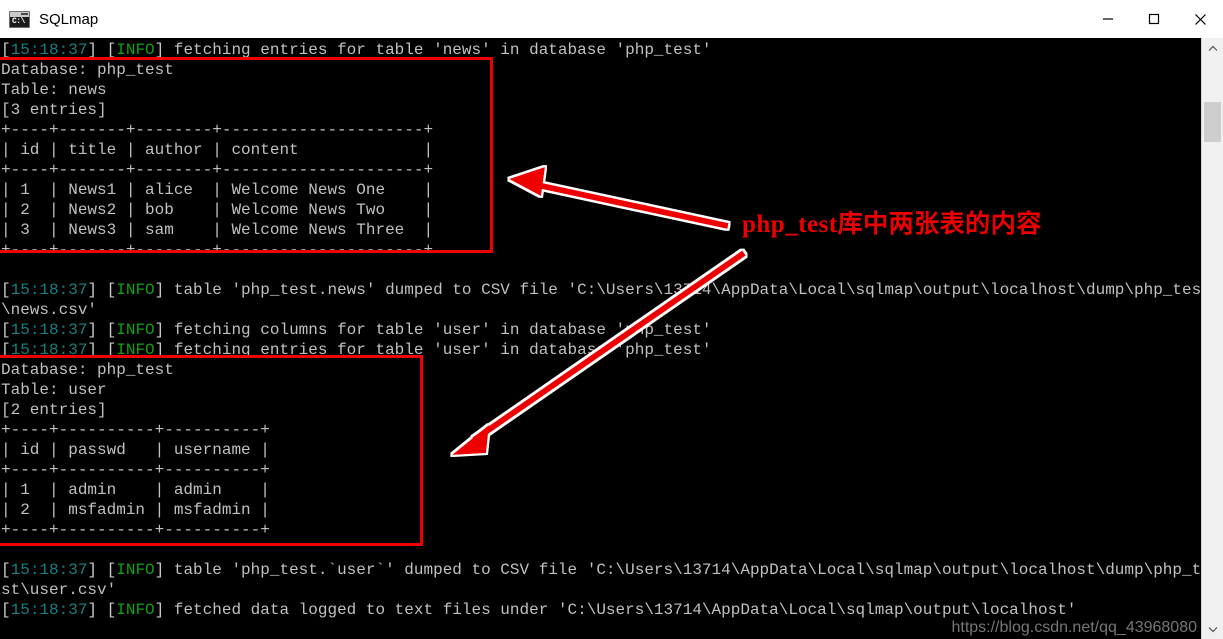 This screenshot has width=1223, height=639. What do you see at coordinates (69, 19) in the screenshot?
I see `window-title: SQLmap` at bounding box center [69, 19].